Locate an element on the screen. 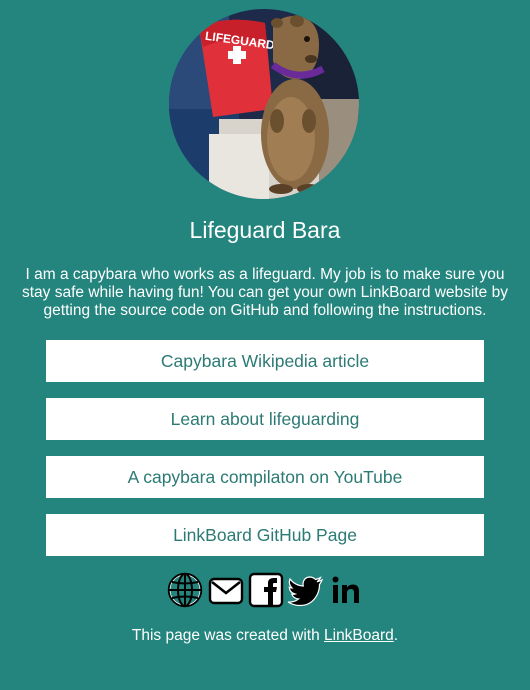  footer-credit: This page was created with LinkBoard. is located at coordinates (265, 636).